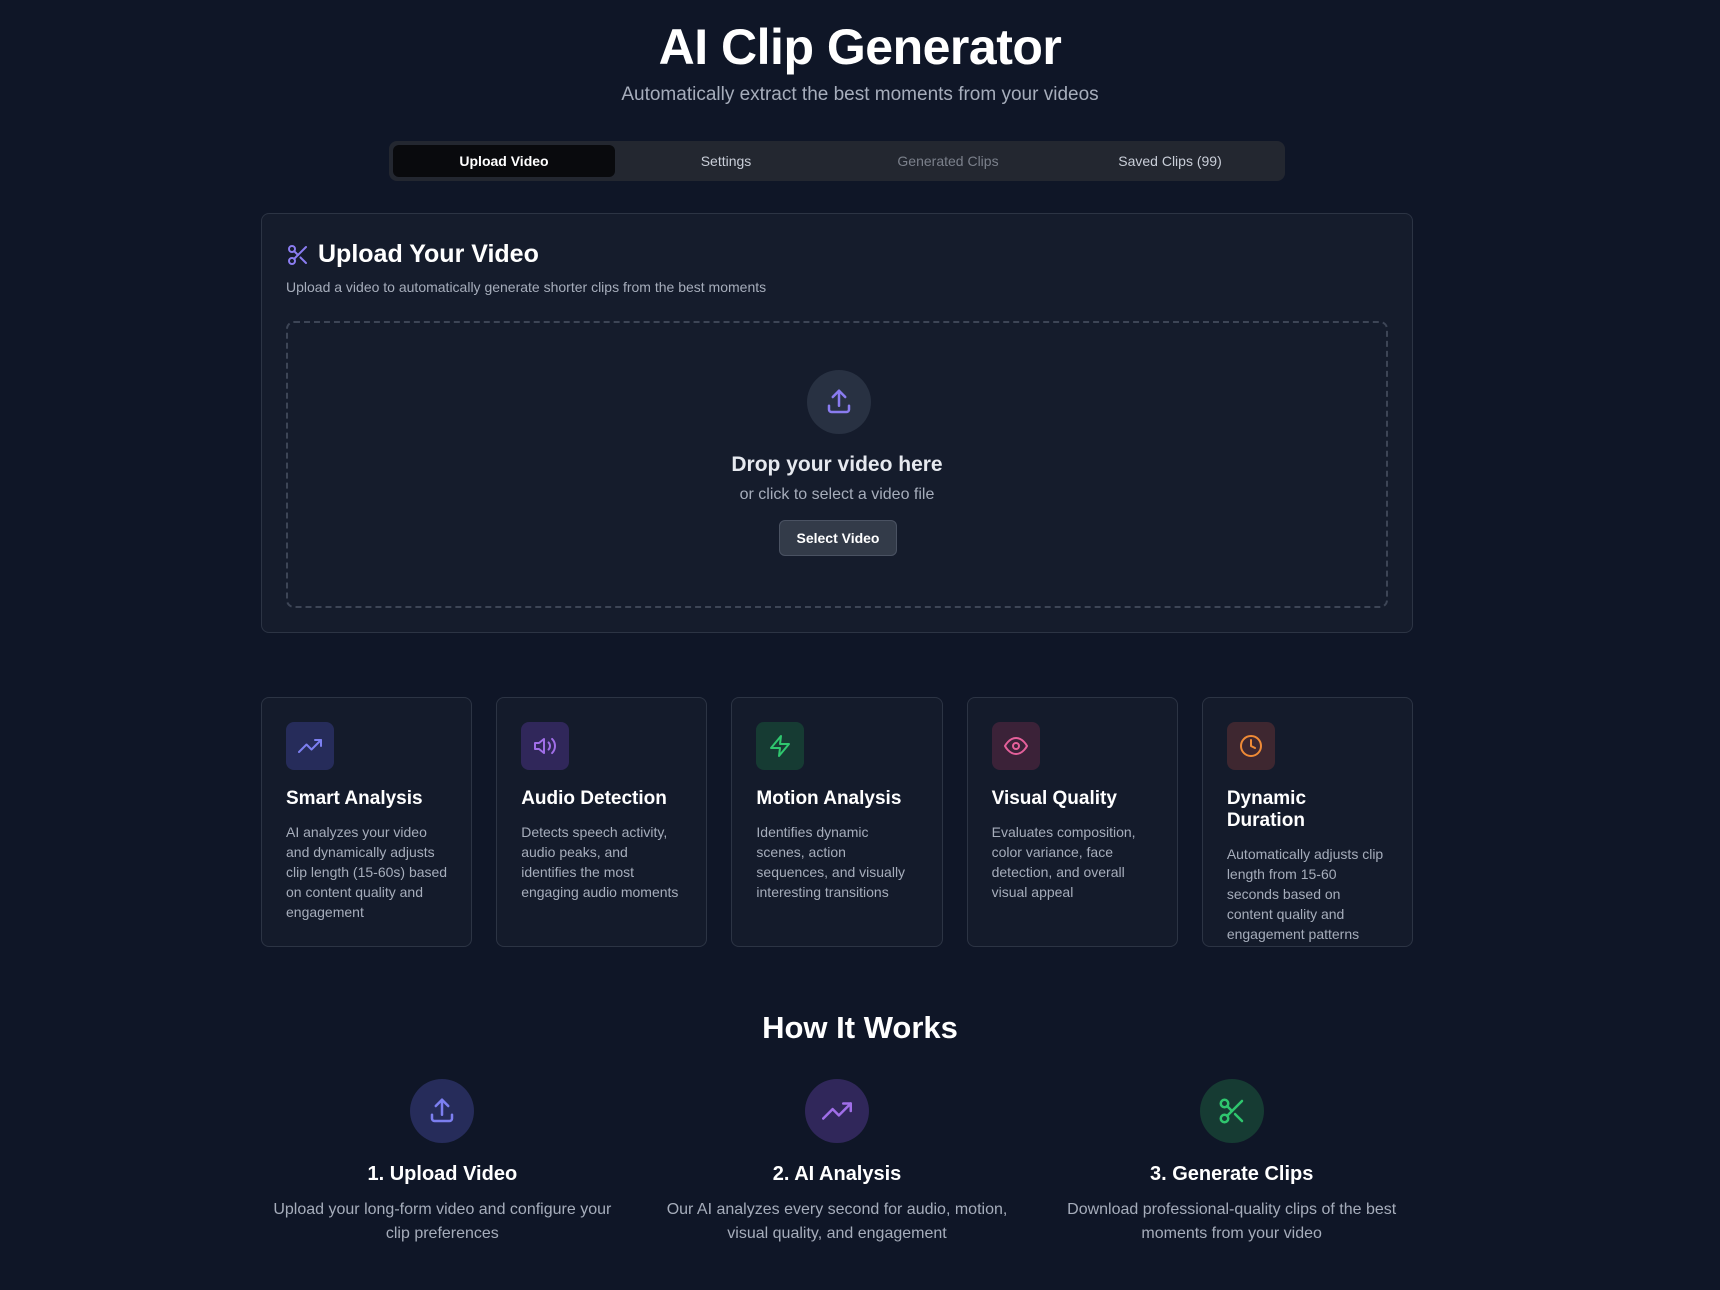  What do you see at coordinates (428, 254) in the screenshot?
I see `upload-title: Upload Your Video` at bounding box center [428, 254].